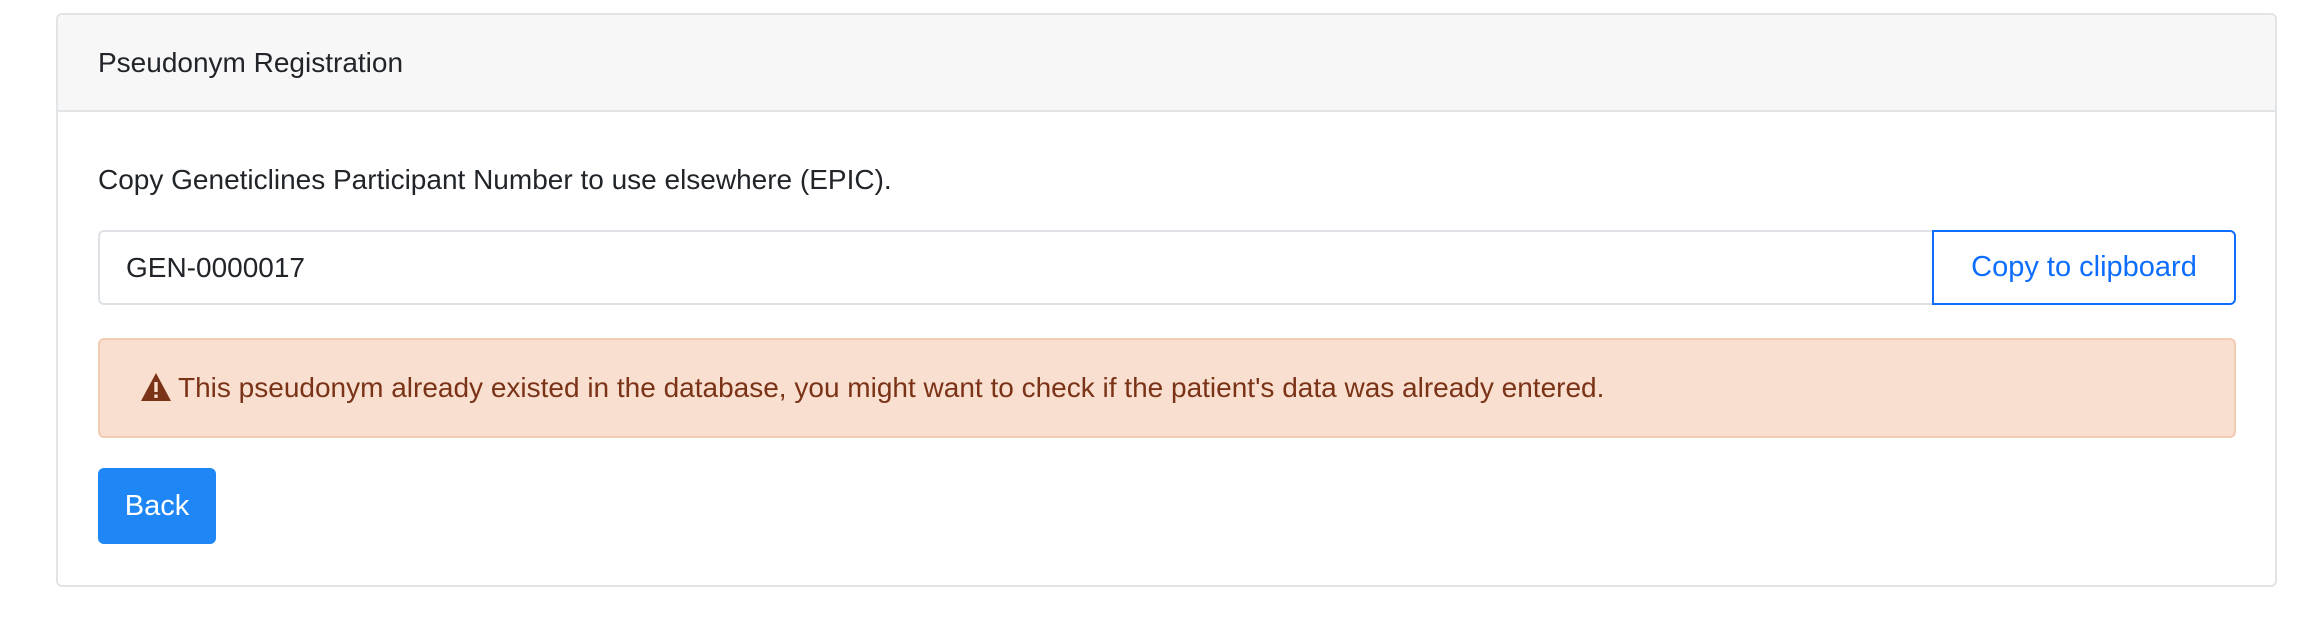 The width and height of the screenshot is (2302, 636). I want to click on card-title: Pseudonym Registration, so click(251, 62).